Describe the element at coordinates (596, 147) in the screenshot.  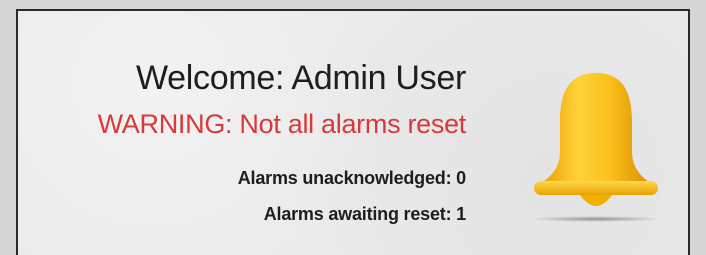
I see `bell-icon` at that location.